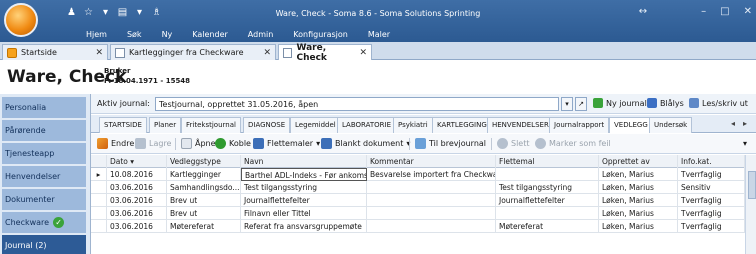 This screenshot has height=254, width=756. Describe the element at coordinates (120, 52) in the screenshot. I see `form-icon` at that location.